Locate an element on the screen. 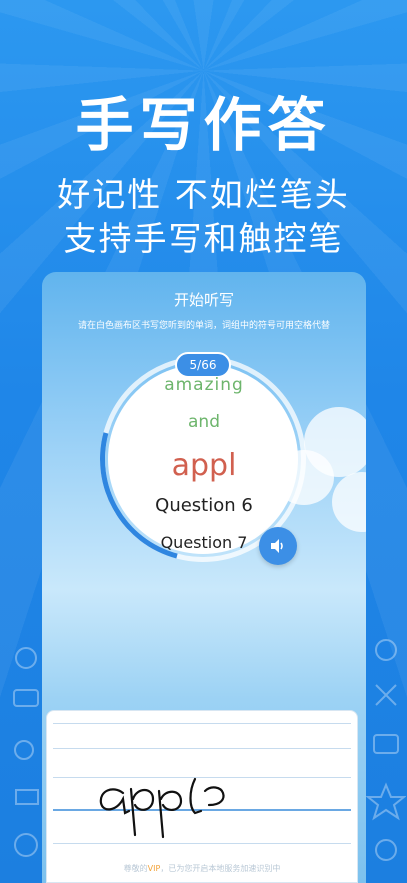 The height and width of the screenshot is (883, 407). dictation-hint: 请在白色画布区书写您听到的单词，词组中的符号可用空格代替 is located at coordinates (203, 326).